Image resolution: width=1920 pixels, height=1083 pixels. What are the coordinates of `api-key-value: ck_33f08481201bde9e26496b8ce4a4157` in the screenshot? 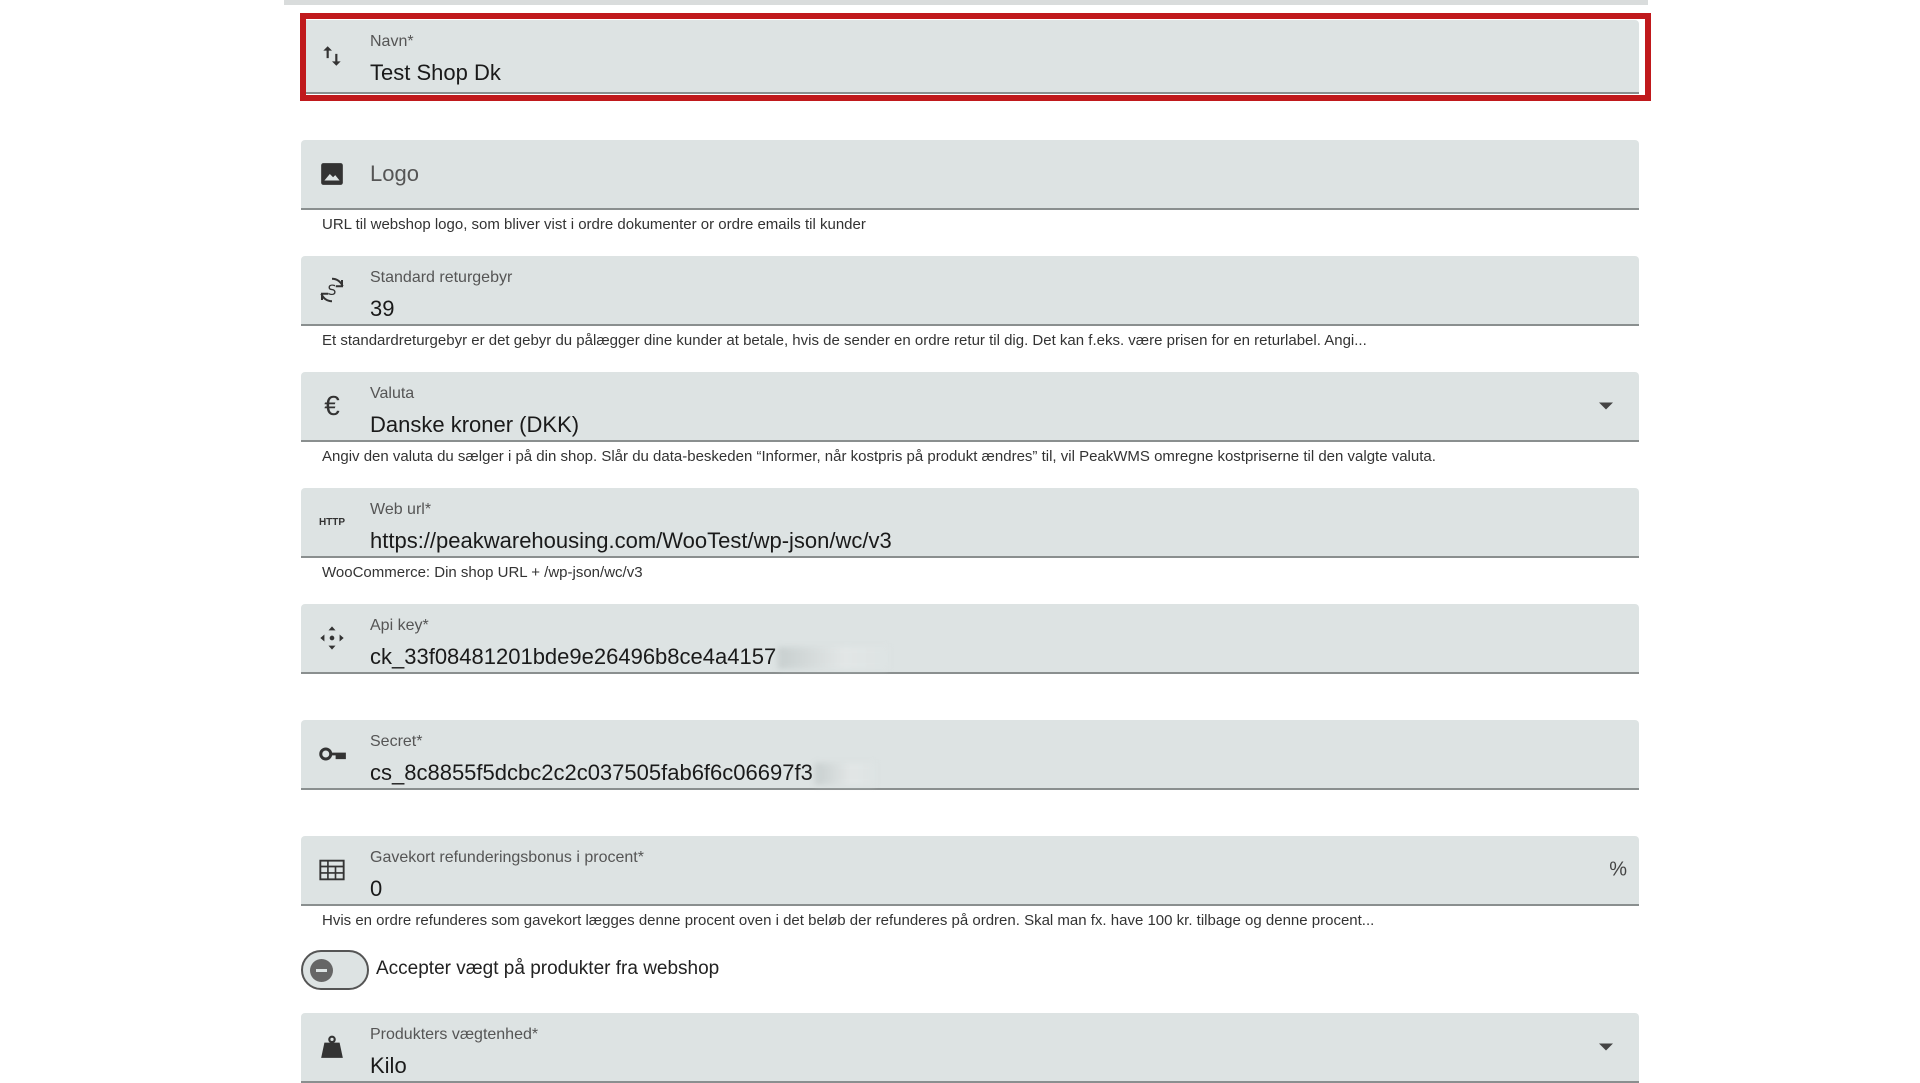 It's located at (629, 657).